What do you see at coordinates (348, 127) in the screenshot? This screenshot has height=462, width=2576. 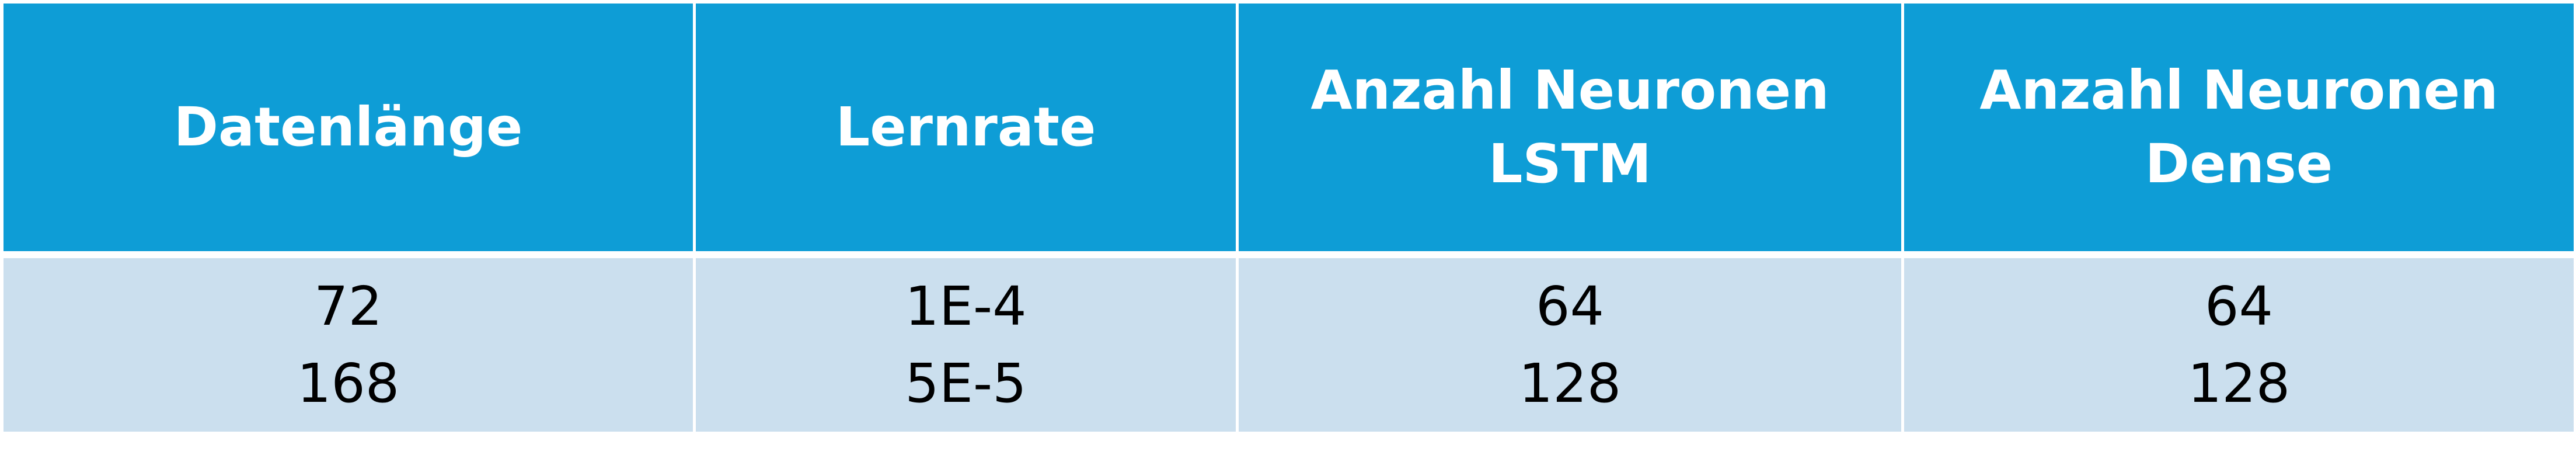 I see `header-datenlaenge-text: Datenlänge` at bounding box center [348, 127].